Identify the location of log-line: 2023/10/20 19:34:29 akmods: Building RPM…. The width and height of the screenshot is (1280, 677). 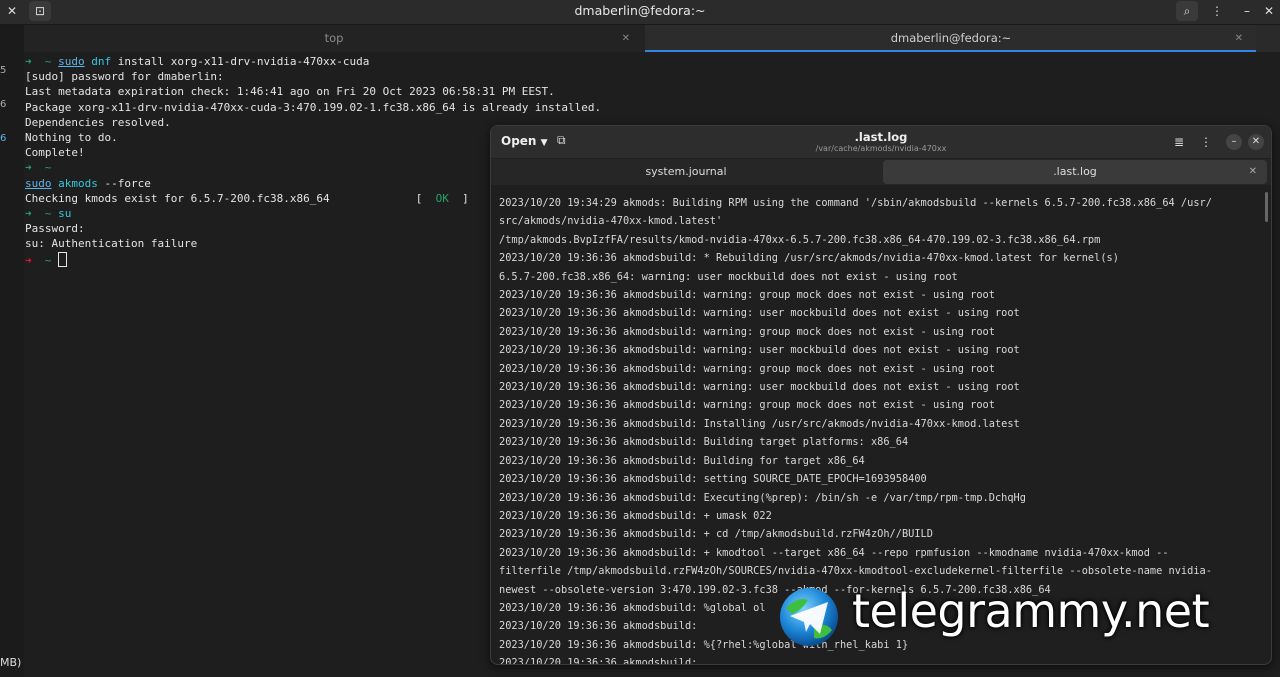
(855, 203).